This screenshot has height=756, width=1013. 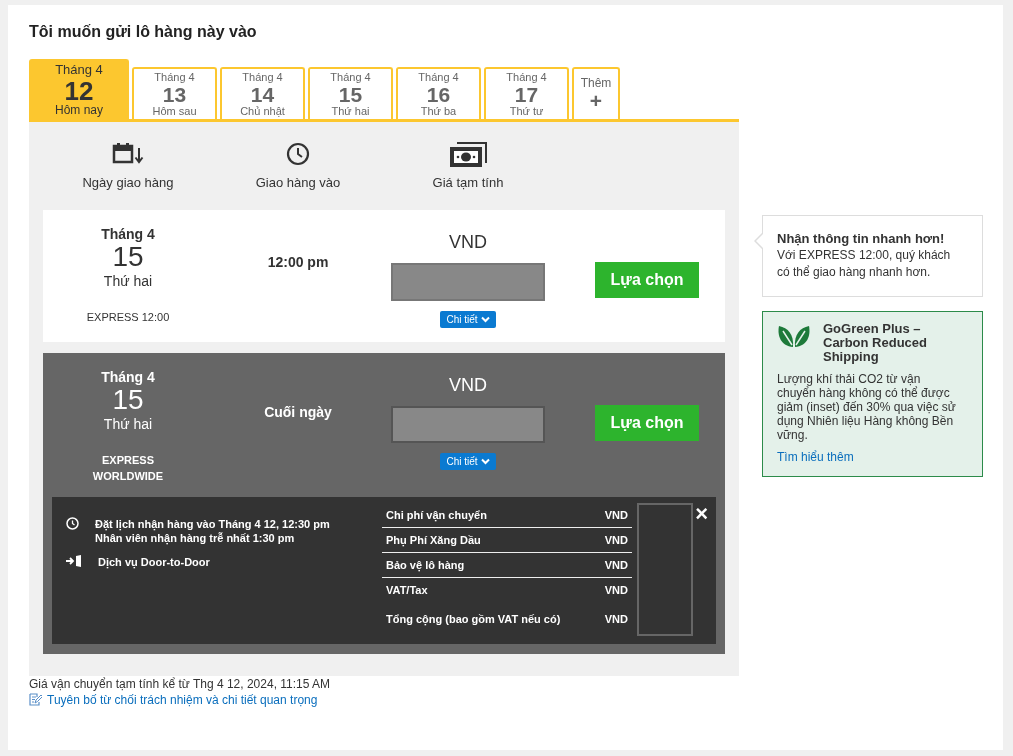 I want to click on date-tab: Tháng 4 14 Chủ nhật, so click(x=262, y=93).